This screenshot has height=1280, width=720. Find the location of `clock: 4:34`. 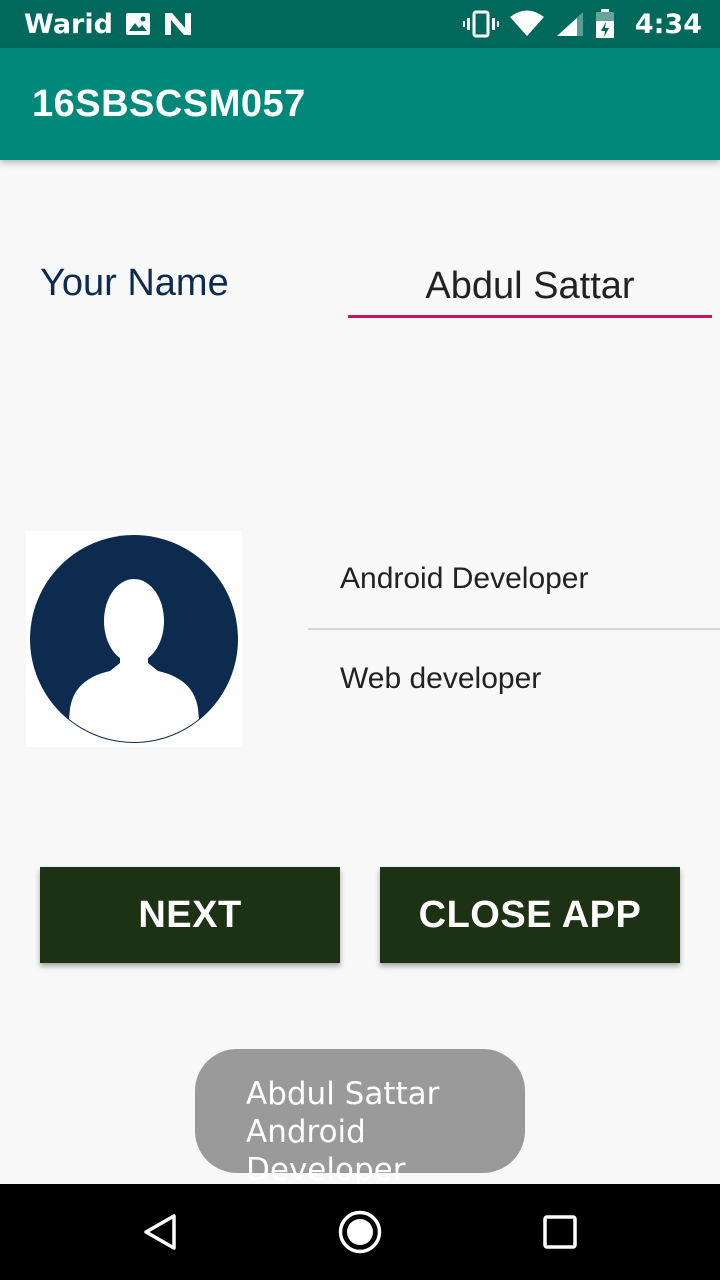

clock: 4:34 is located at coordinates (668, 24).